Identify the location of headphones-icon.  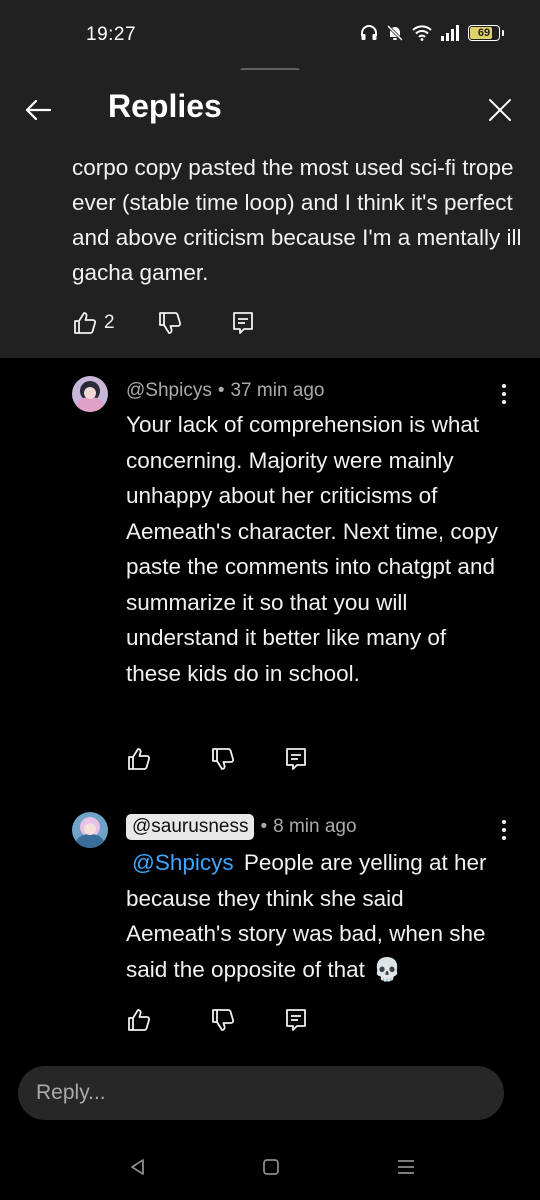
(369, 32).